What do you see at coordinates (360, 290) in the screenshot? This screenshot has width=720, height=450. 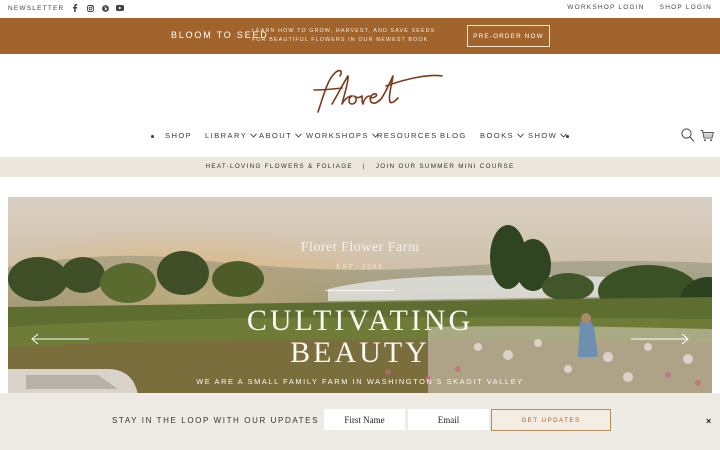 I see `hero-divider` at bounding box center [360, 290].